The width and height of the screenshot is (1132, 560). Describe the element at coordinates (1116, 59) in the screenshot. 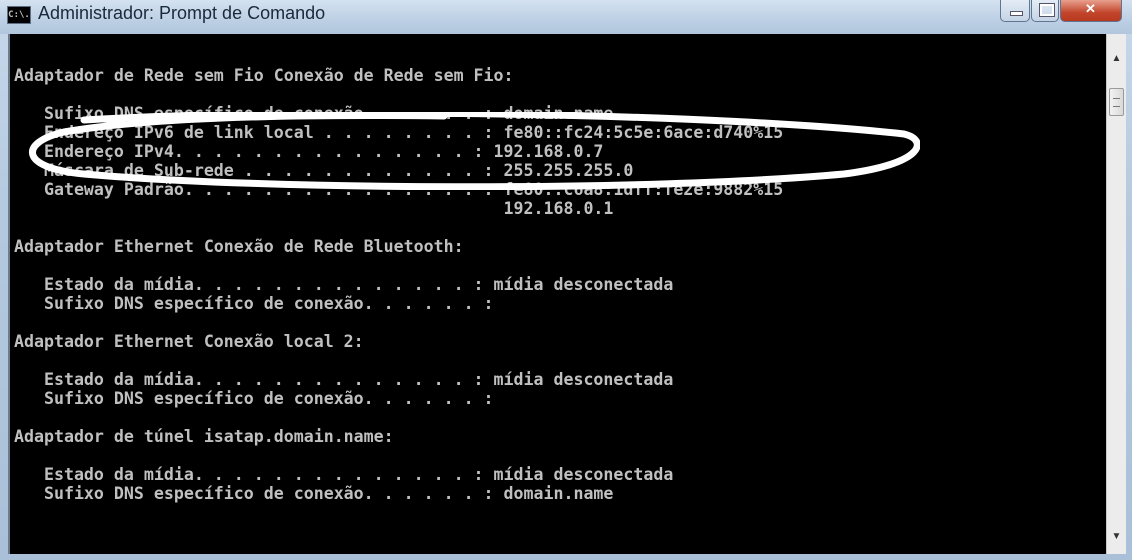

I see `scroll-up-arrow-icon: ▲` at that location.